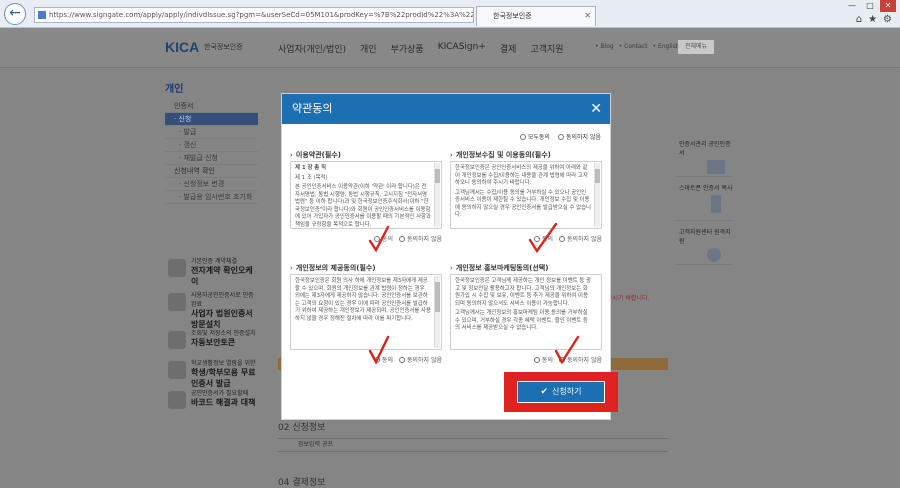 The width and height of the screenshot is (900, 488). I want to click on lnb-item-certificate: 인증서, so click(211, 106).